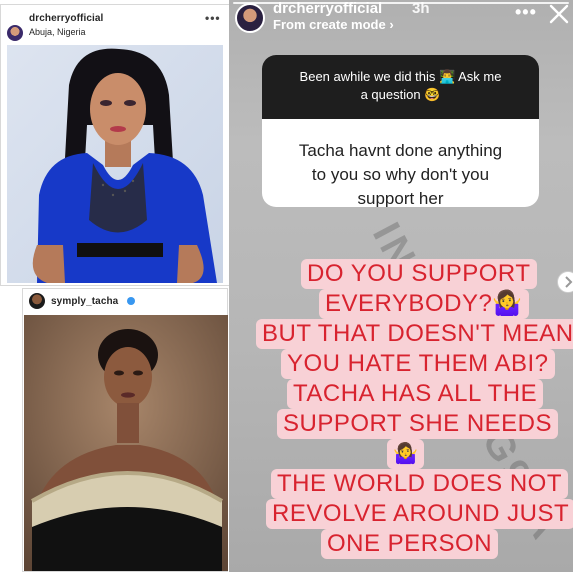  I want to click on post-username: symply_tacha, so click(84, 301).